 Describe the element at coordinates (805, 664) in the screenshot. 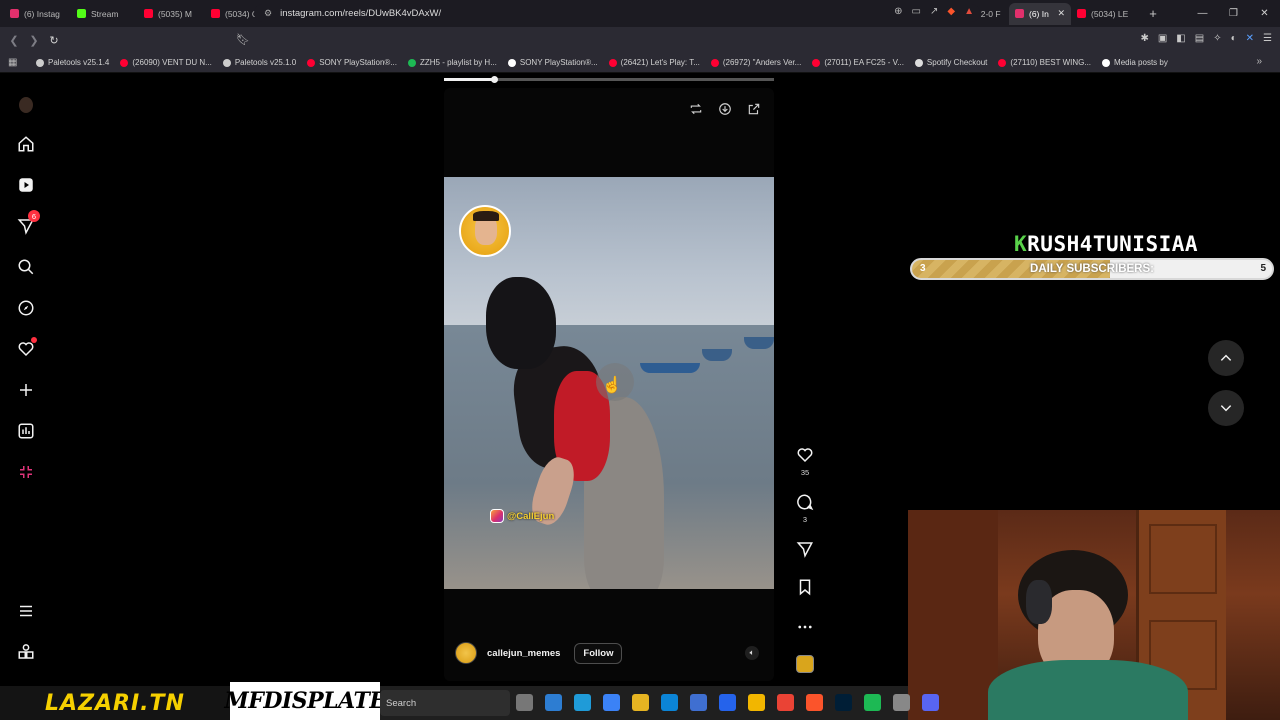

I see `original-audio-thumbnail` at that location.